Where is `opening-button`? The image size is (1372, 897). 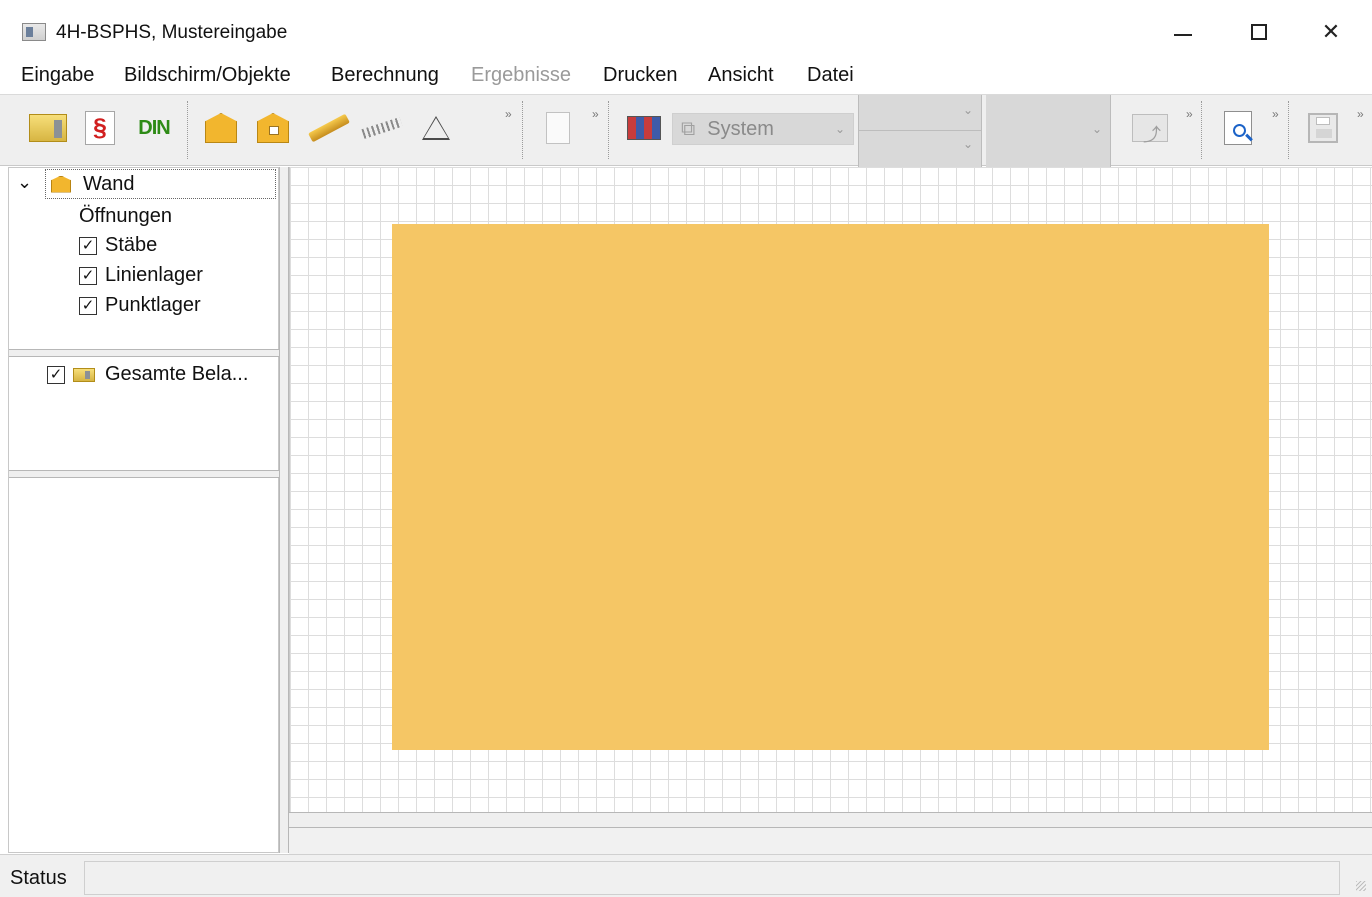
opening-button is located at coordinates (273, 128).